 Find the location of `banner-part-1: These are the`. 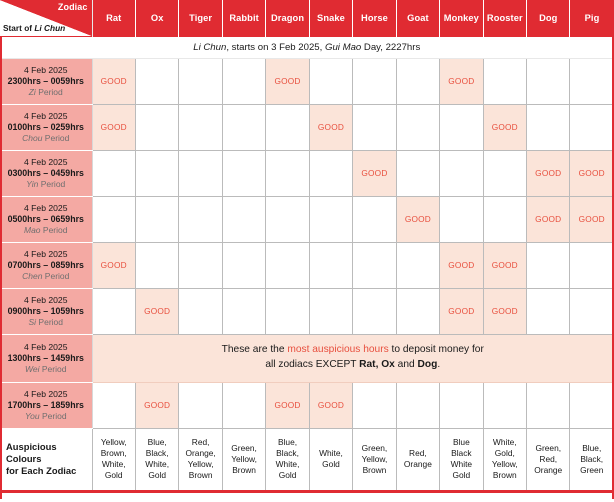

banner-part-1: These are the is located at coordinates (254, 350).